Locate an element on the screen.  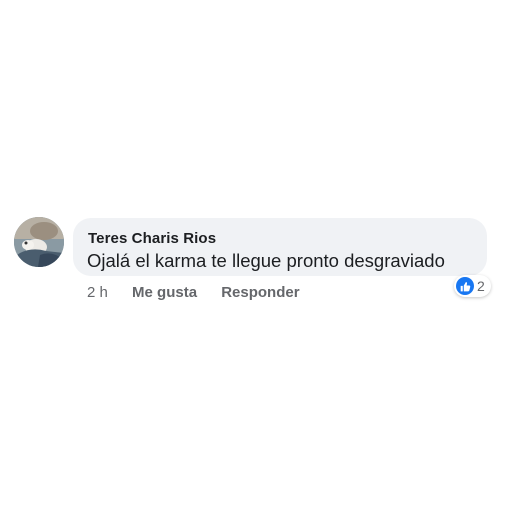
comment-timestamp: 2 h is located at coordinates (97, 292).